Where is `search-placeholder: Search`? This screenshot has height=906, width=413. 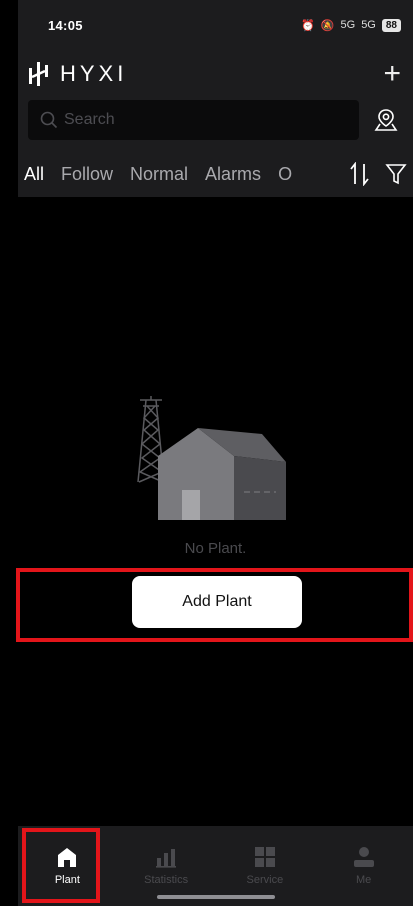
search-placeholder: Search is located at coordinates (89, 119).